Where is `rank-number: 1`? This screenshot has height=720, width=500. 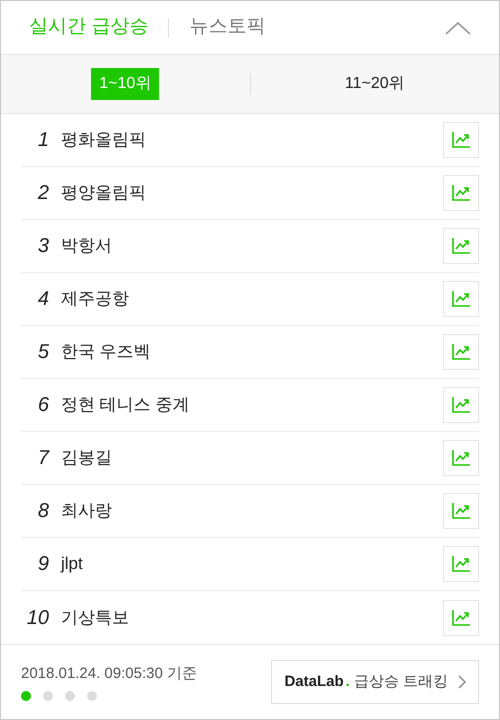 rank-number: 1 is located at coordinates (42, 140).